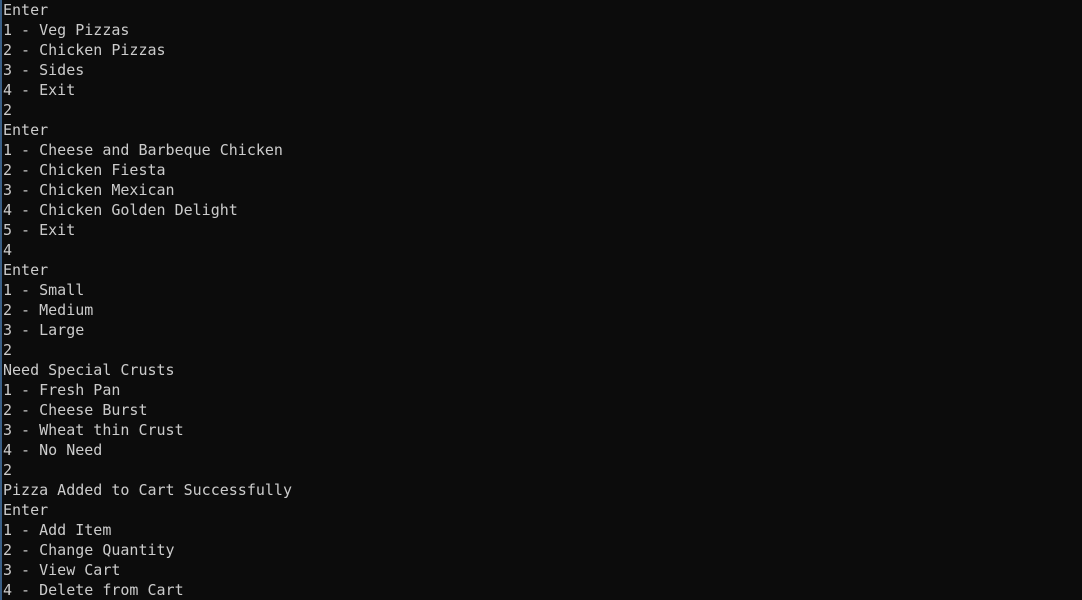 The image size is (1082, 600). I want to click on console-line: 4 - Exit, so click(39, 90).